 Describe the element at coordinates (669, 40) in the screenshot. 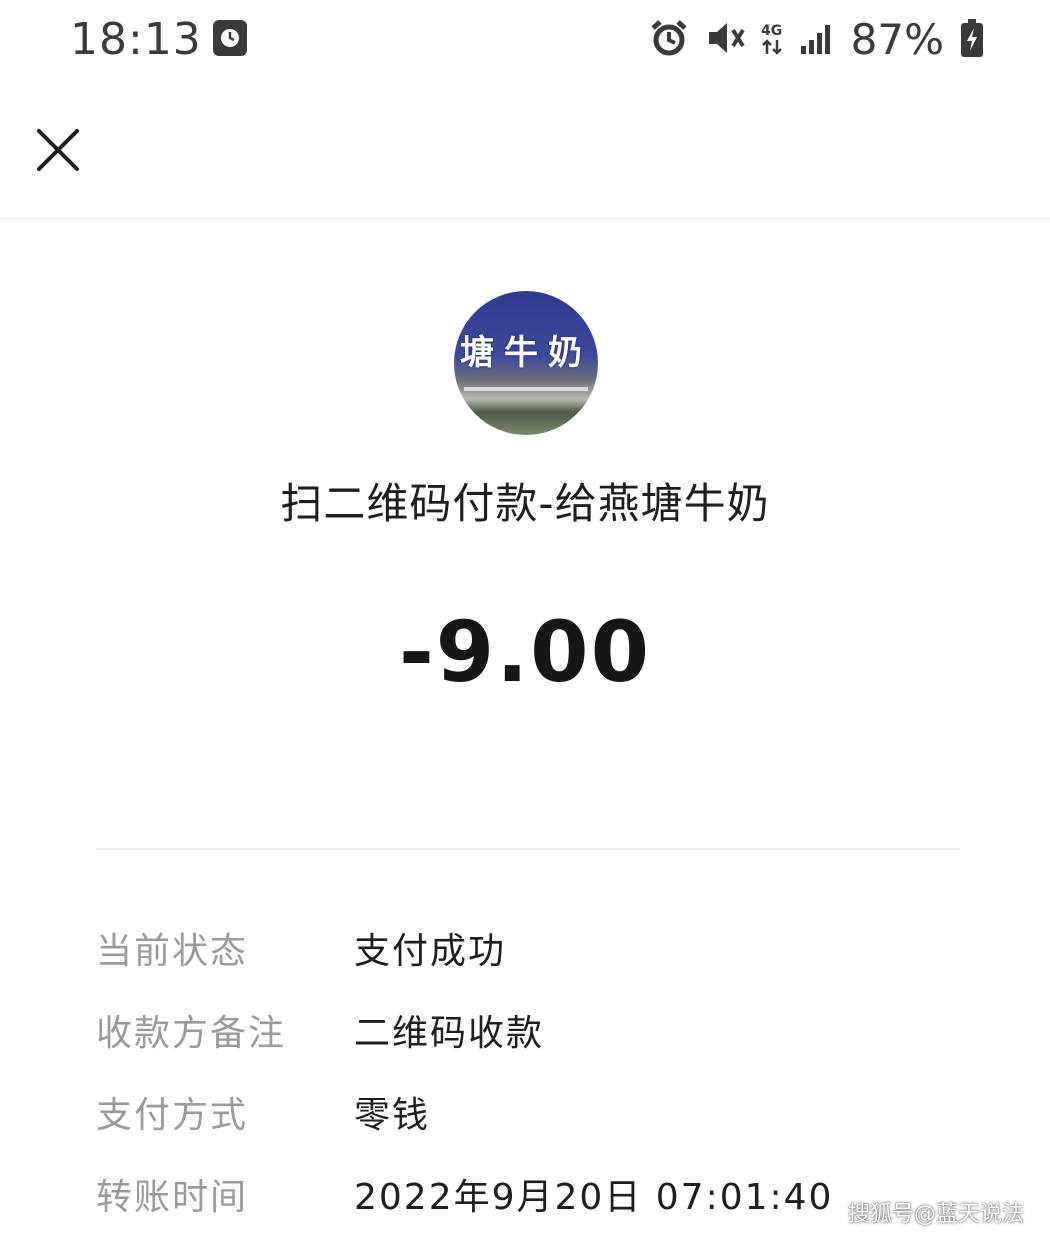

I see `alarm-icon` at that location.